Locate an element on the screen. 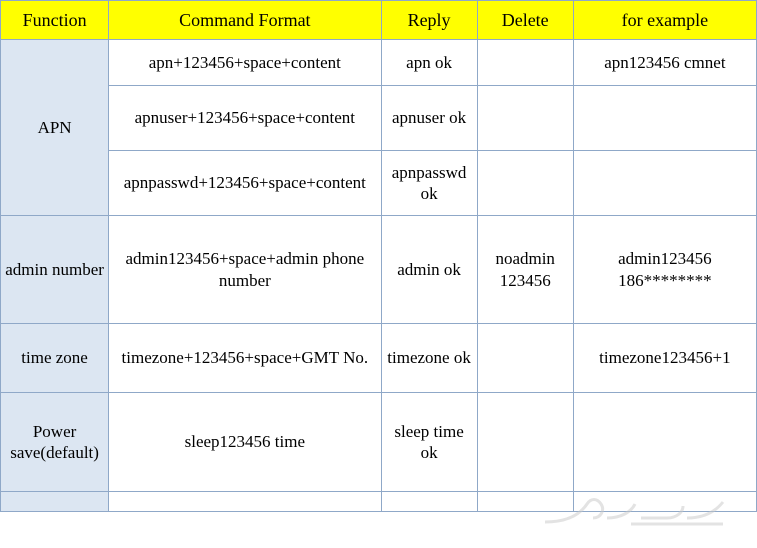  header-command-format: Command Format is located at coordinates (245, 20).